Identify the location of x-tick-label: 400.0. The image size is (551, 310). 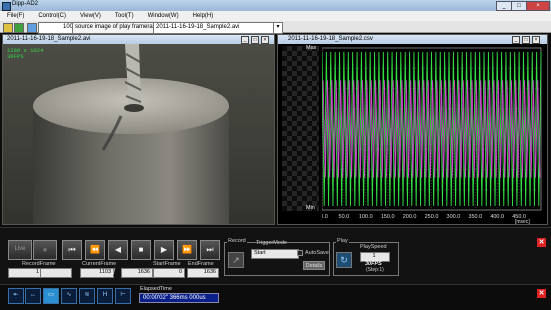
(497, 217).